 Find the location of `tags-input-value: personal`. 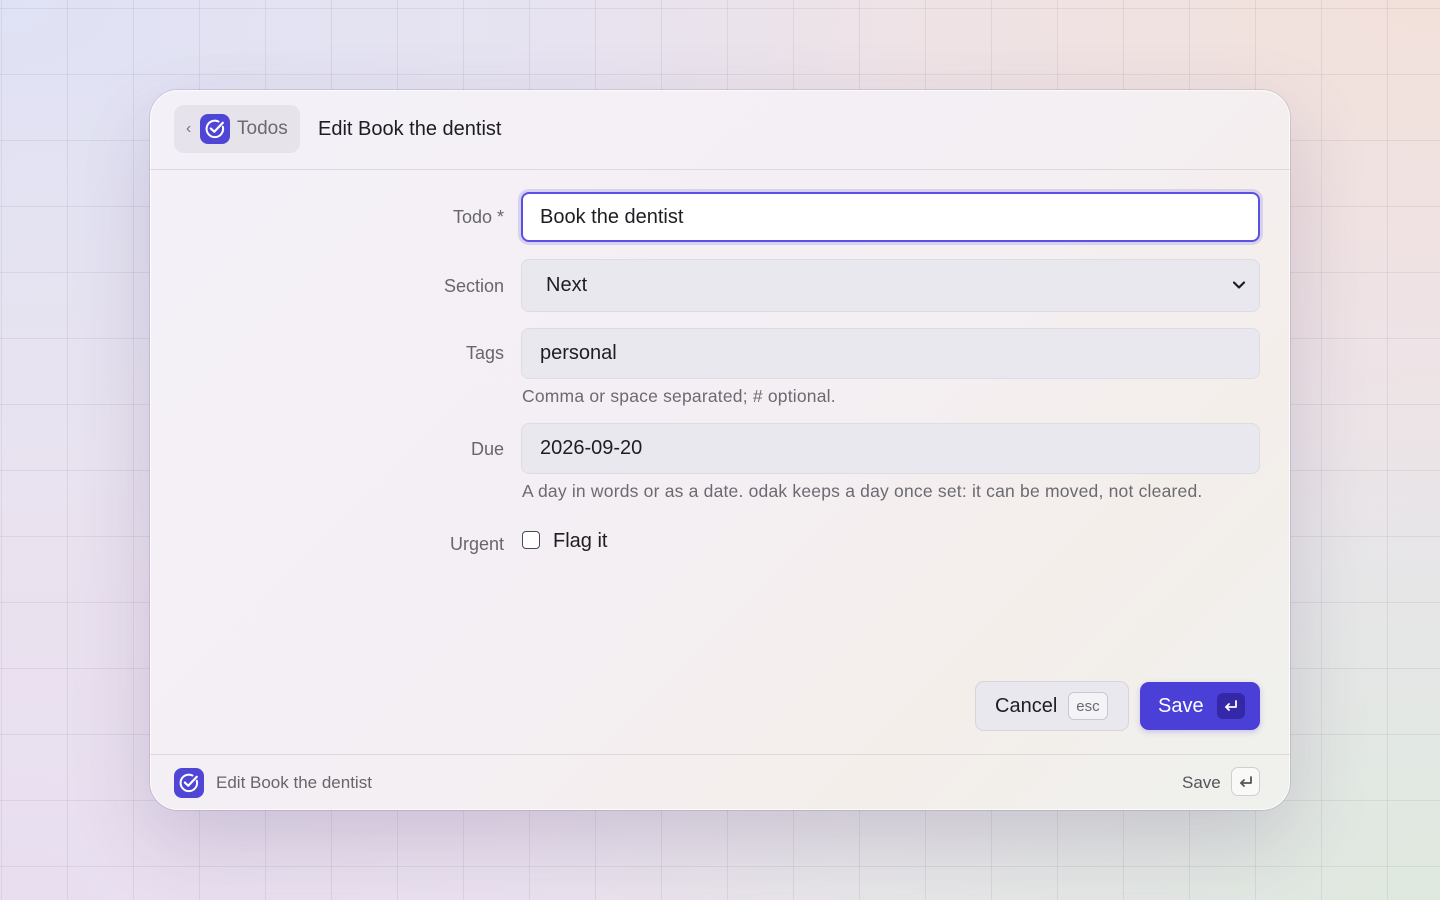

tags-input-value: personal is located at coordinates (578, 353).